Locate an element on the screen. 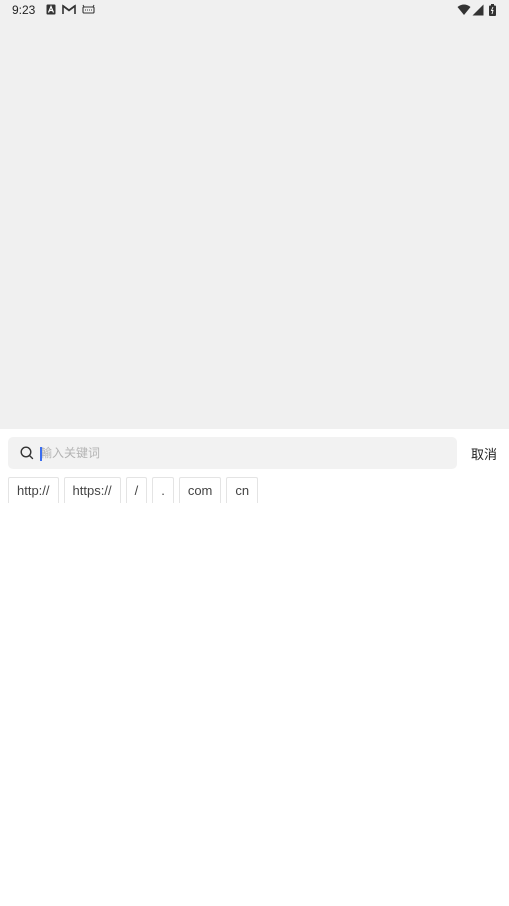 This screenshot has height=906, width=509. chip-slash: / is located at coordinates (136, 490).